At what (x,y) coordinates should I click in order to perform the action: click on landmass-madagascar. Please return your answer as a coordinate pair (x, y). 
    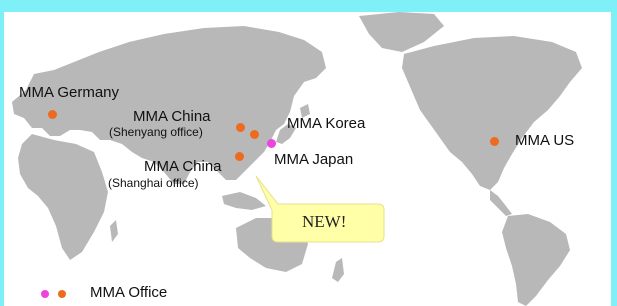
    Looking at the image, I should click on (114, 231).